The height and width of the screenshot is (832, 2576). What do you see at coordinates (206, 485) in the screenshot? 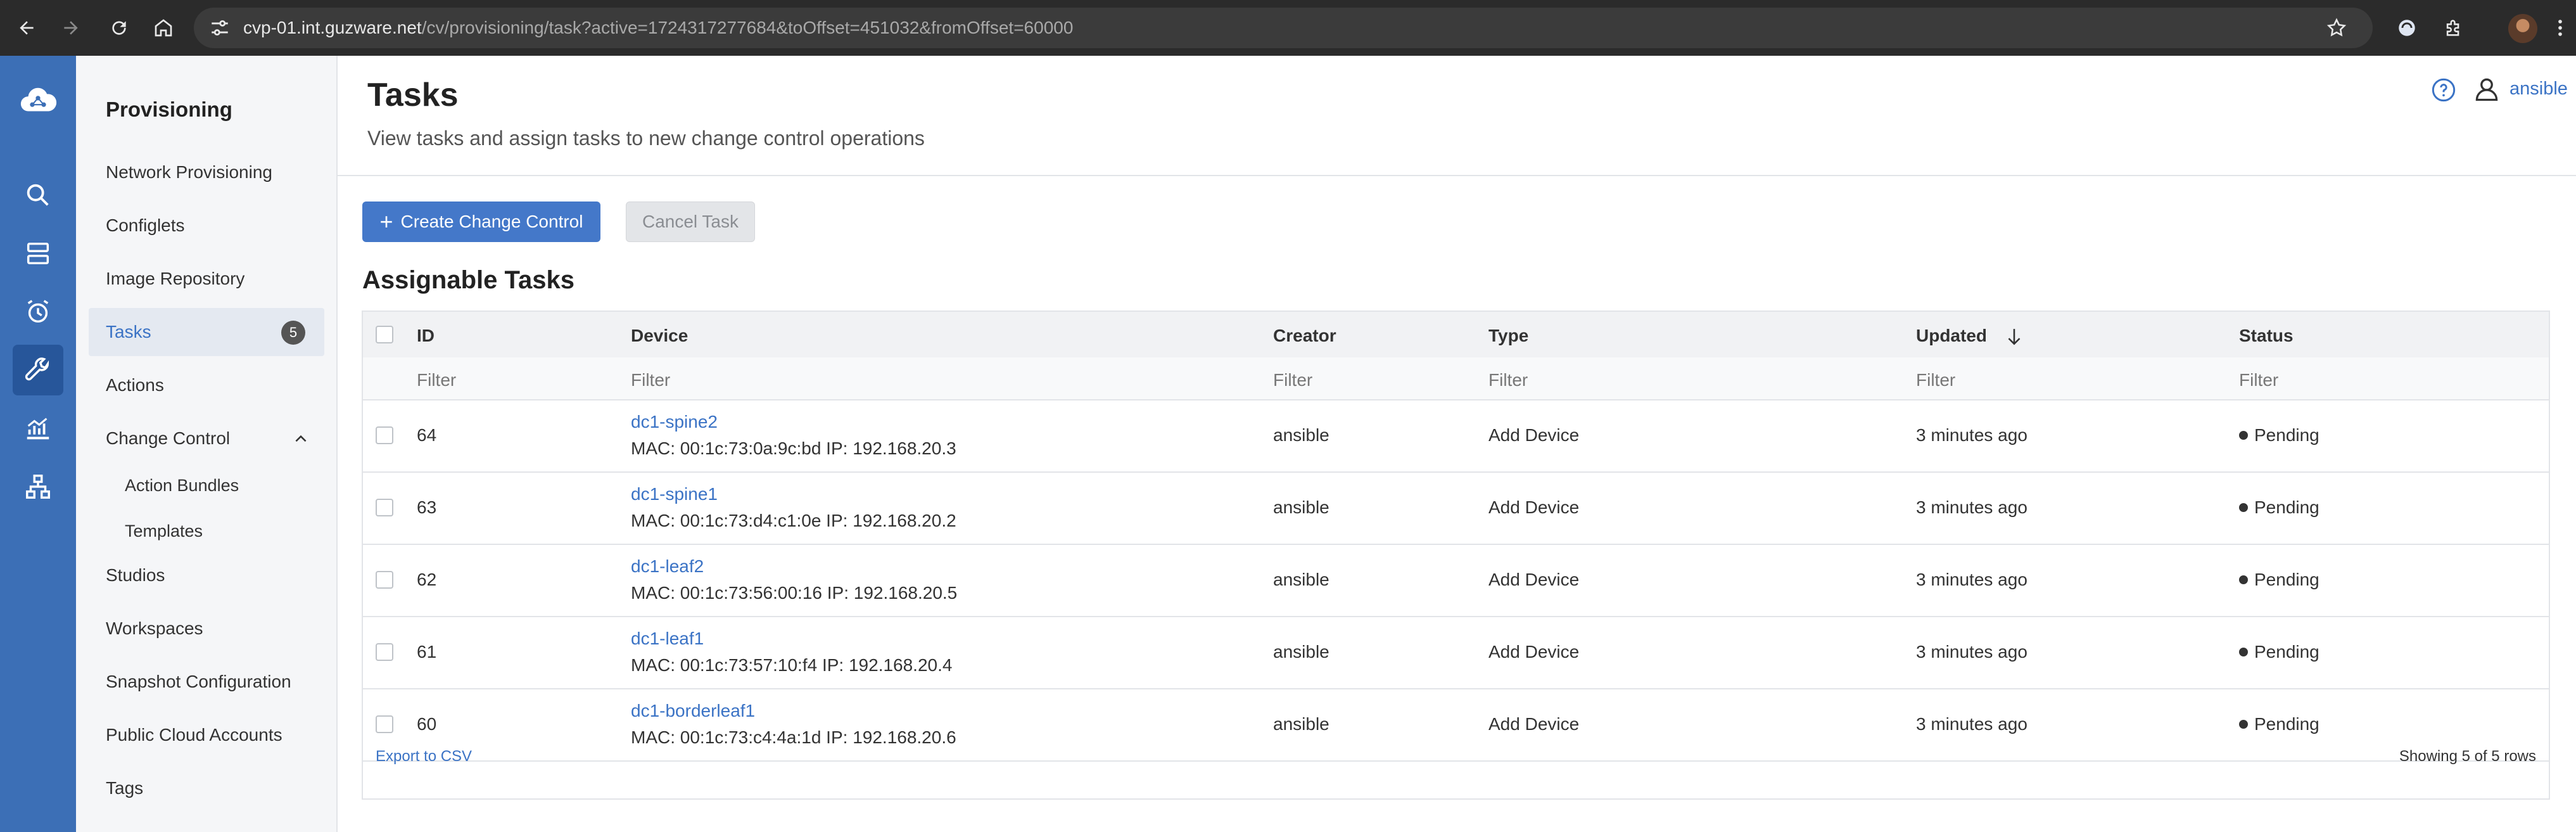
I see `sidebar-item-action-bundles: Action Bundles` at bounding box center [206, 485].